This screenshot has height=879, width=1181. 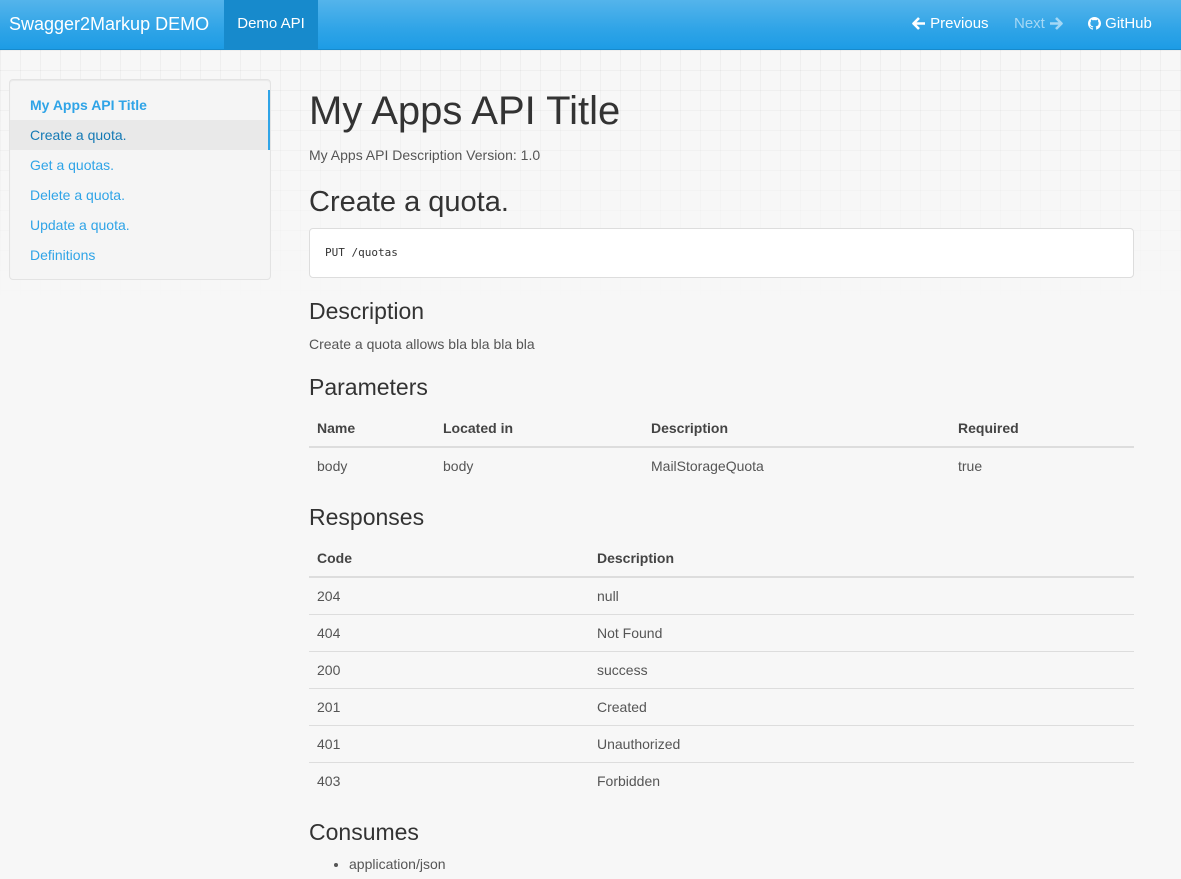 What do you see at coordinates (140, 105) in the screenshot?
I see `sidebar-item-api-title: My Apps API Title` at bounding box center [140, 105].